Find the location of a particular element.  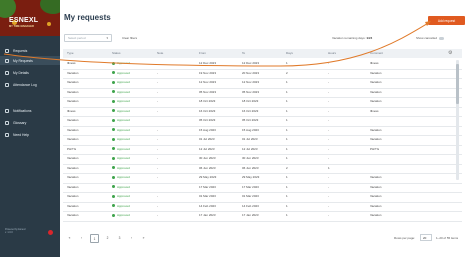

clear-filters-link: Clear filters is located at coordinates (129, 38).